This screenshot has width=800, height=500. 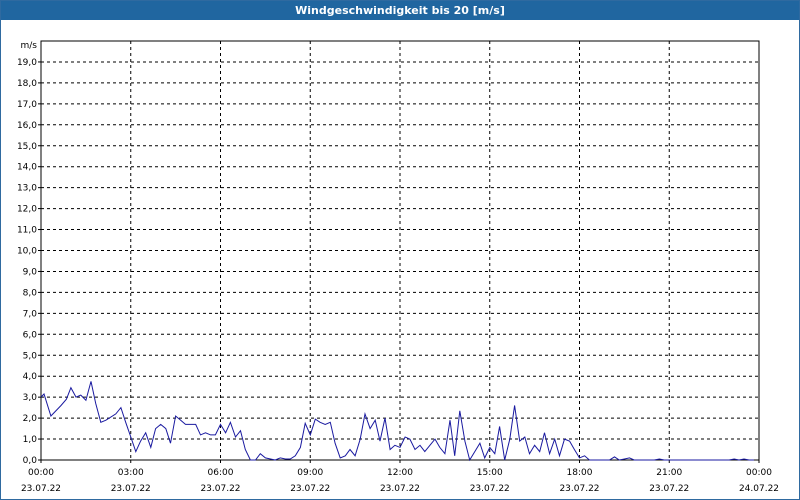 What do you see at coordinates (30, 377) in the screenshot?
I see `y-tick-label: 4,0` at bounding box center [30, 377].